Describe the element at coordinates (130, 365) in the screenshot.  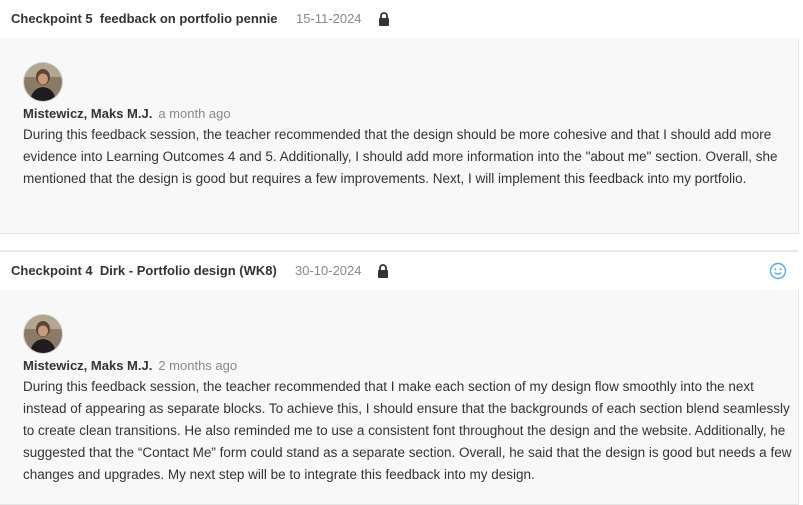
I see `comment-author: Mistewicz, Maks M.J. 2 months ago` at that location.